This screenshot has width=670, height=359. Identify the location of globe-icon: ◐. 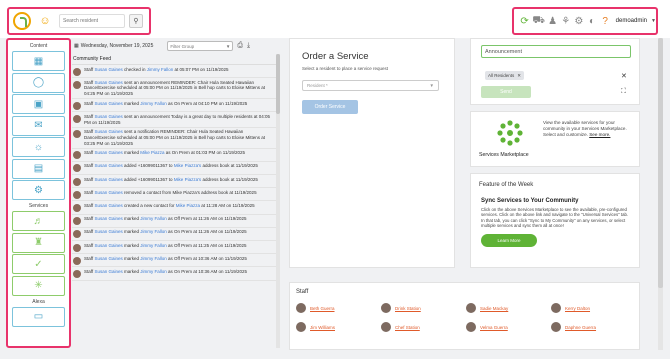
(591, 21).